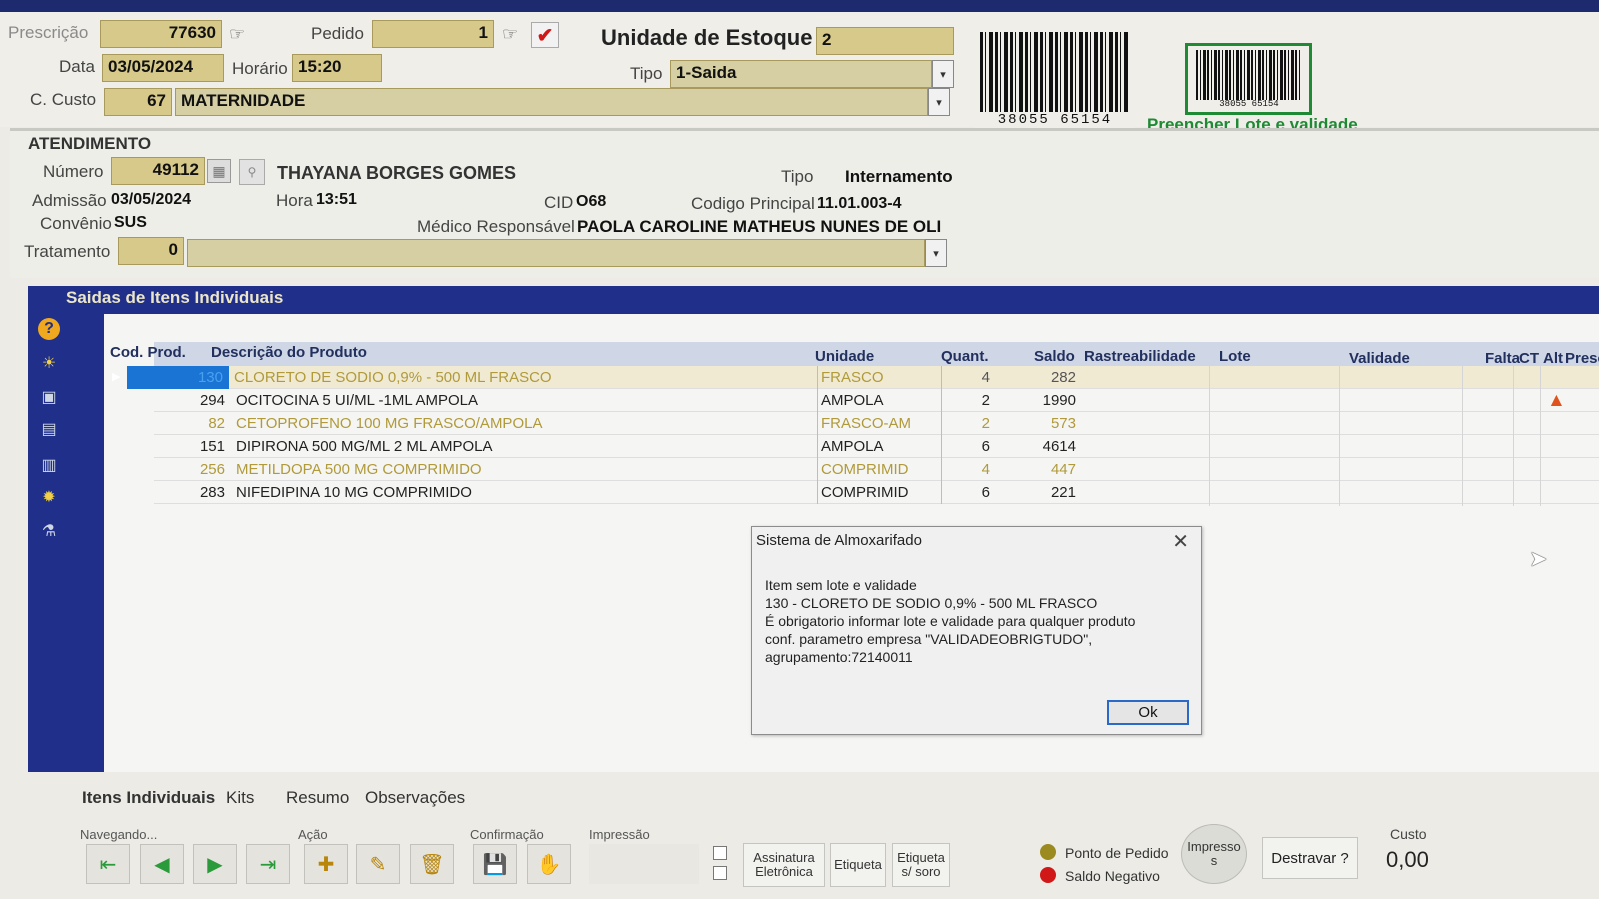 The image size is (1599, 899). I want to click on col-cod: Cod. Prod., so click(148, 352).